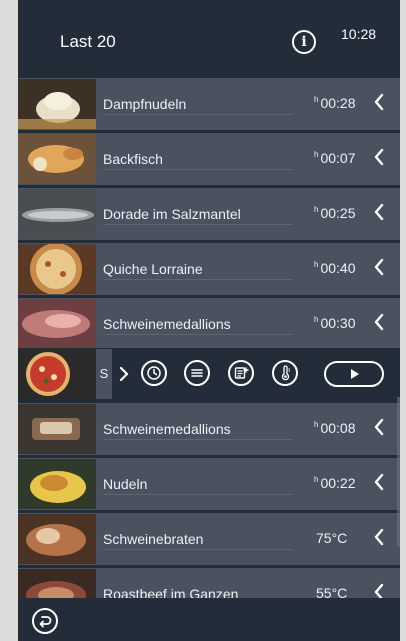 This screenshot has height=641, width=406. I want to click on duration-value: 00:30, so click(338, 323).